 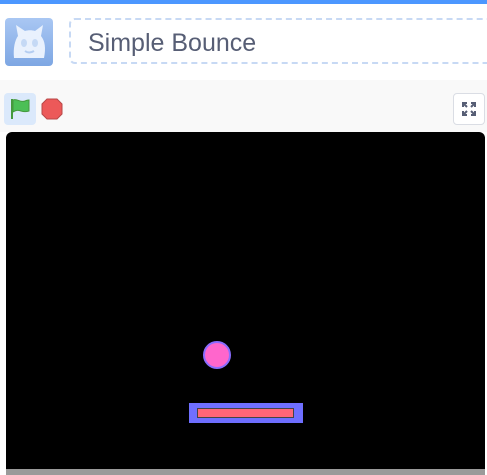 I want to click on cat-icon, so click(x=29, y=41).